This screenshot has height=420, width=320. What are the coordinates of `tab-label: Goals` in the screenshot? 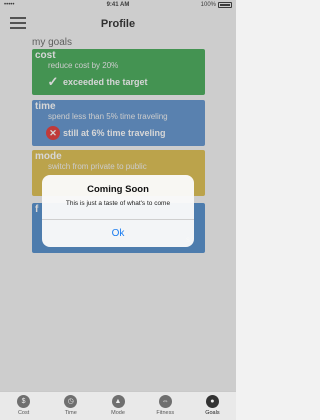 It's located at (212, 413).